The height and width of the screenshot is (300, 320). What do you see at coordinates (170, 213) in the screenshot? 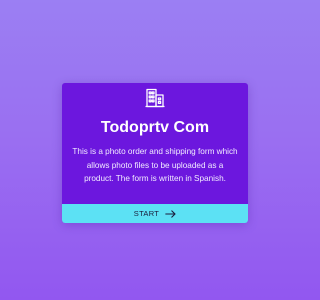
I see `arrow-right-icon` at bounding box center [170, 213].